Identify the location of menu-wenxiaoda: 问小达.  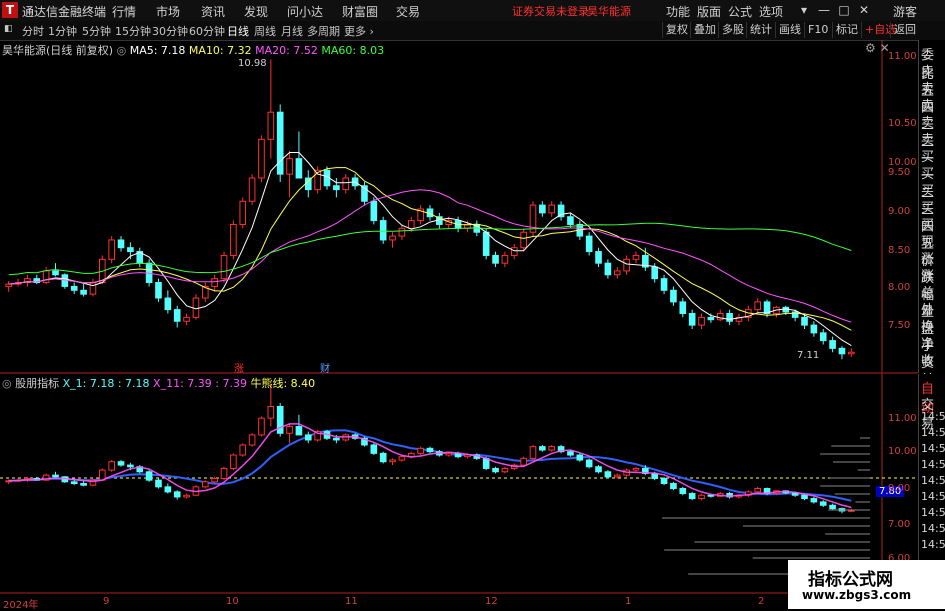
(305, 11).